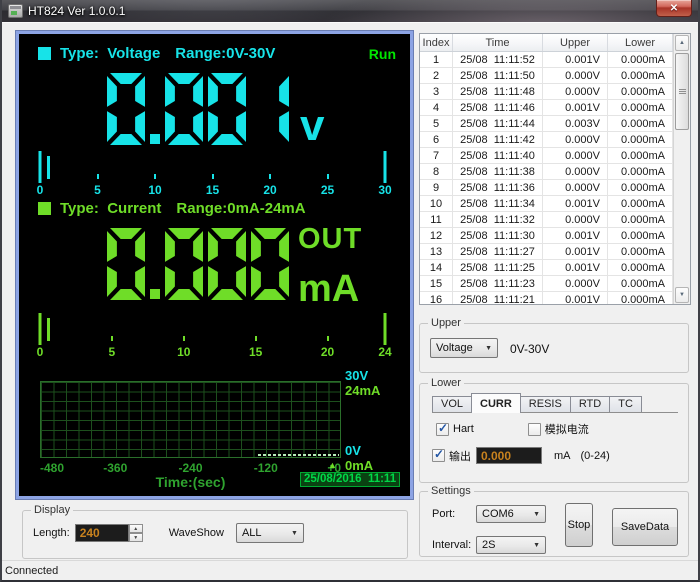  Describe the element at coordinates (251, 533) in the screenshot. I see `waveshow-value: ALL` at that location.